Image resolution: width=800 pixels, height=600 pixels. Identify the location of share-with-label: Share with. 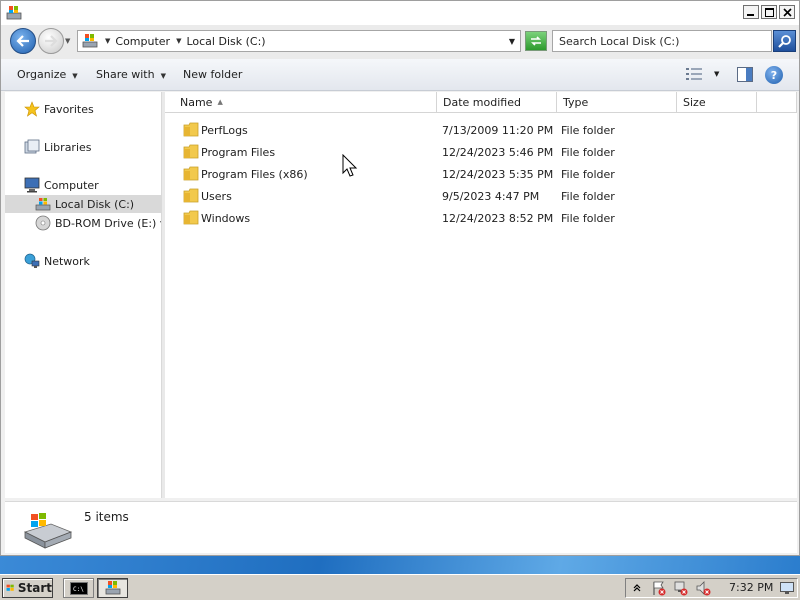
(125, 74).